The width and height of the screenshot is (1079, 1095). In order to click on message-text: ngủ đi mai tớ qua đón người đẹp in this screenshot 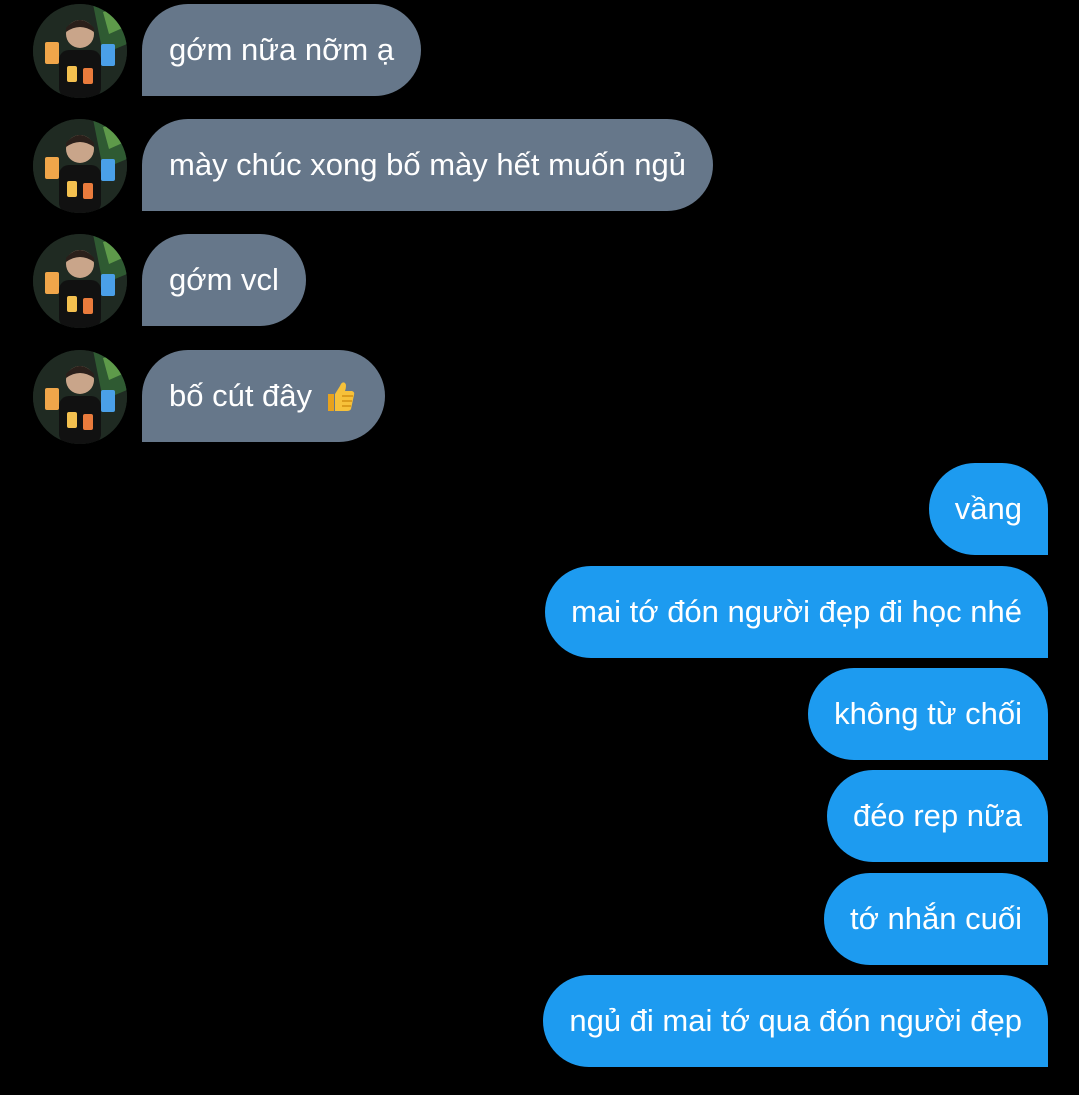, I will do `click(795, 1020)`.